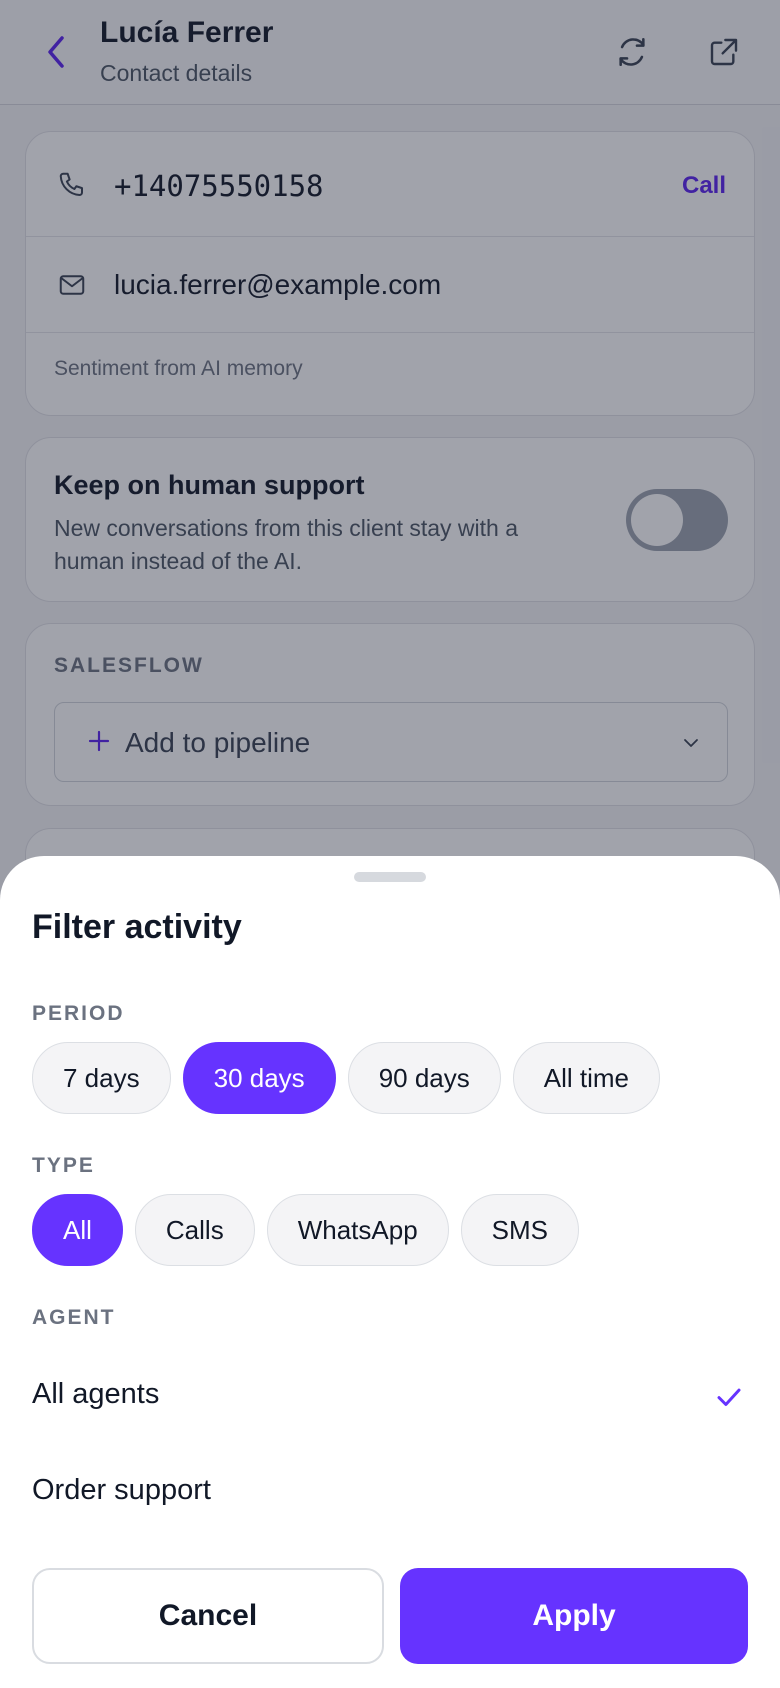 This screenshot has height=1688, width=780. What do you see at coordinates (519, 1230) in the screenshot?
I see `type-chip-sms: SMS` at bounding box center [519, 1230].